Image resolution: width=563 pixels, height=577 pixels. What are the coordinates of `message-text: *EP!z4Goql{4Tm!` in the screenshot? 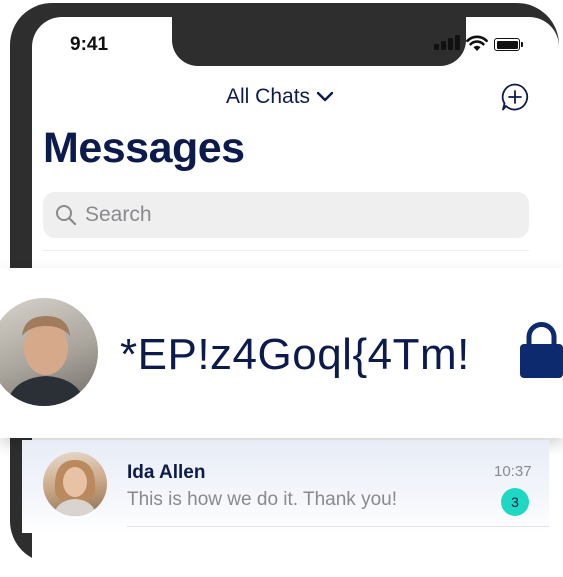 It's located at (295, 354).